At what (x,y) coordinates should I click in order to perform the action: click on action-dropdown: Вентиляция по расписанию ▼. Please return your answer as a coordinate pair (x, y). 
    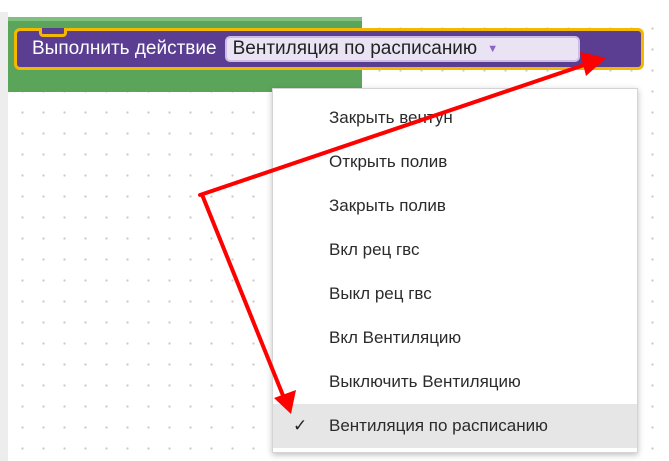
    Looking at the image, I should click on (402, 49).